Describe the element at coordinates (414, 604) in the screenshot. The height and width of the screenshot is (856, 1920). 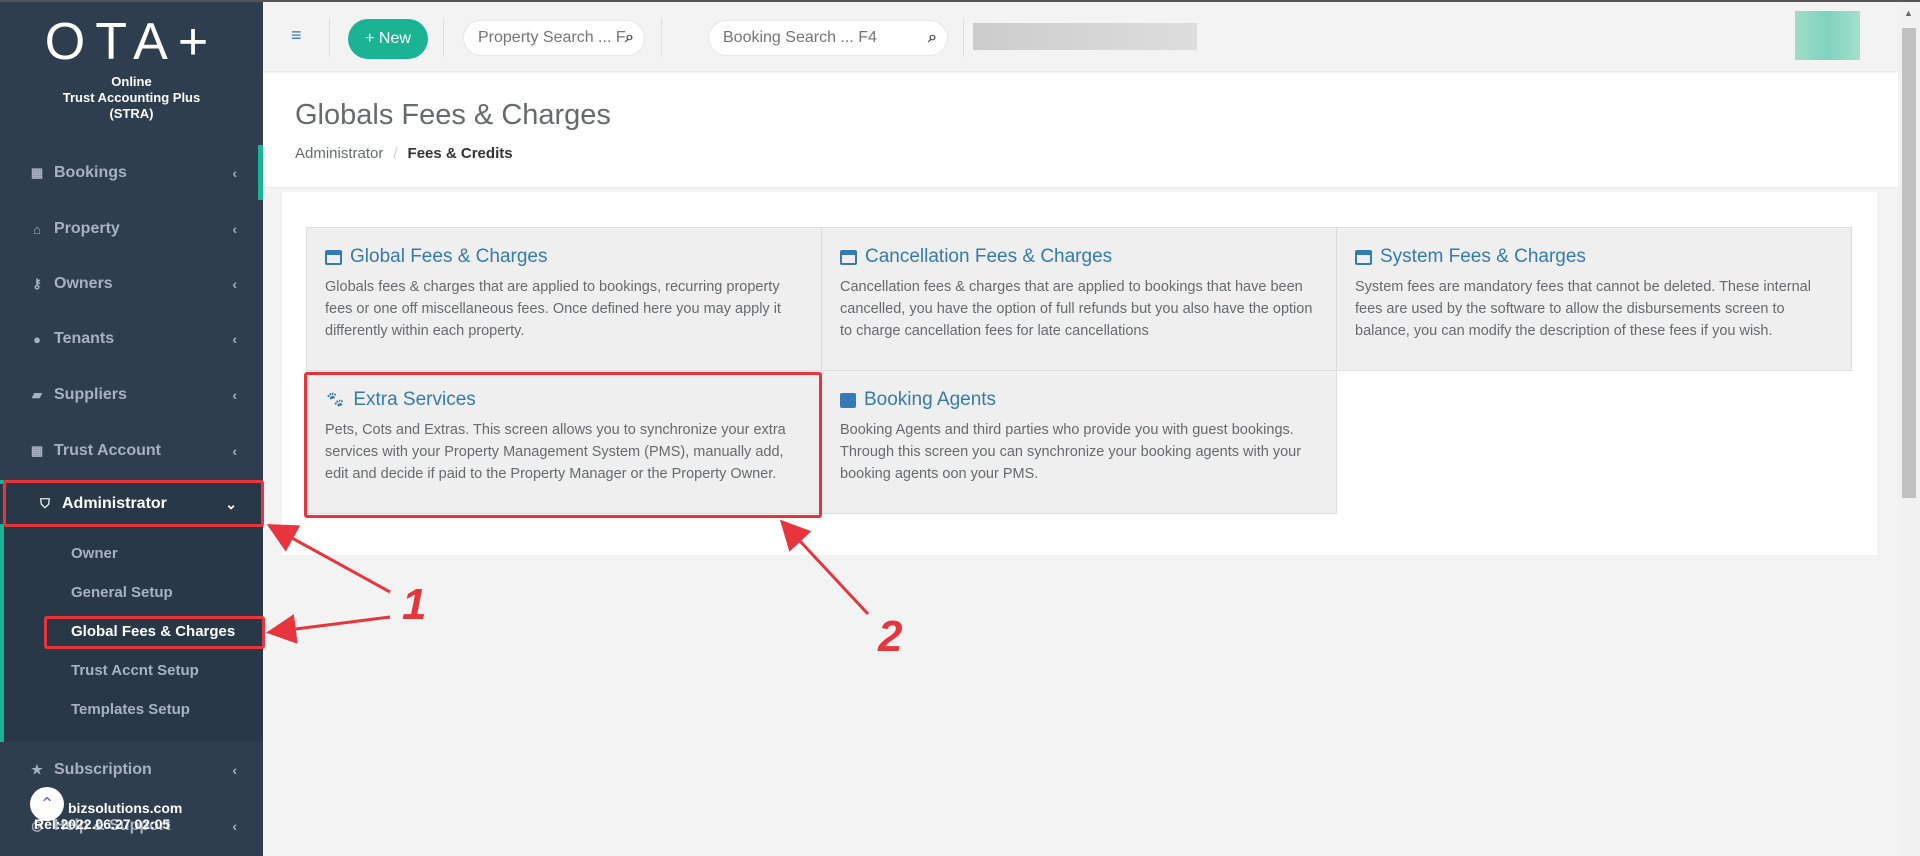
I see `annotation-number-1: 1` at that location.